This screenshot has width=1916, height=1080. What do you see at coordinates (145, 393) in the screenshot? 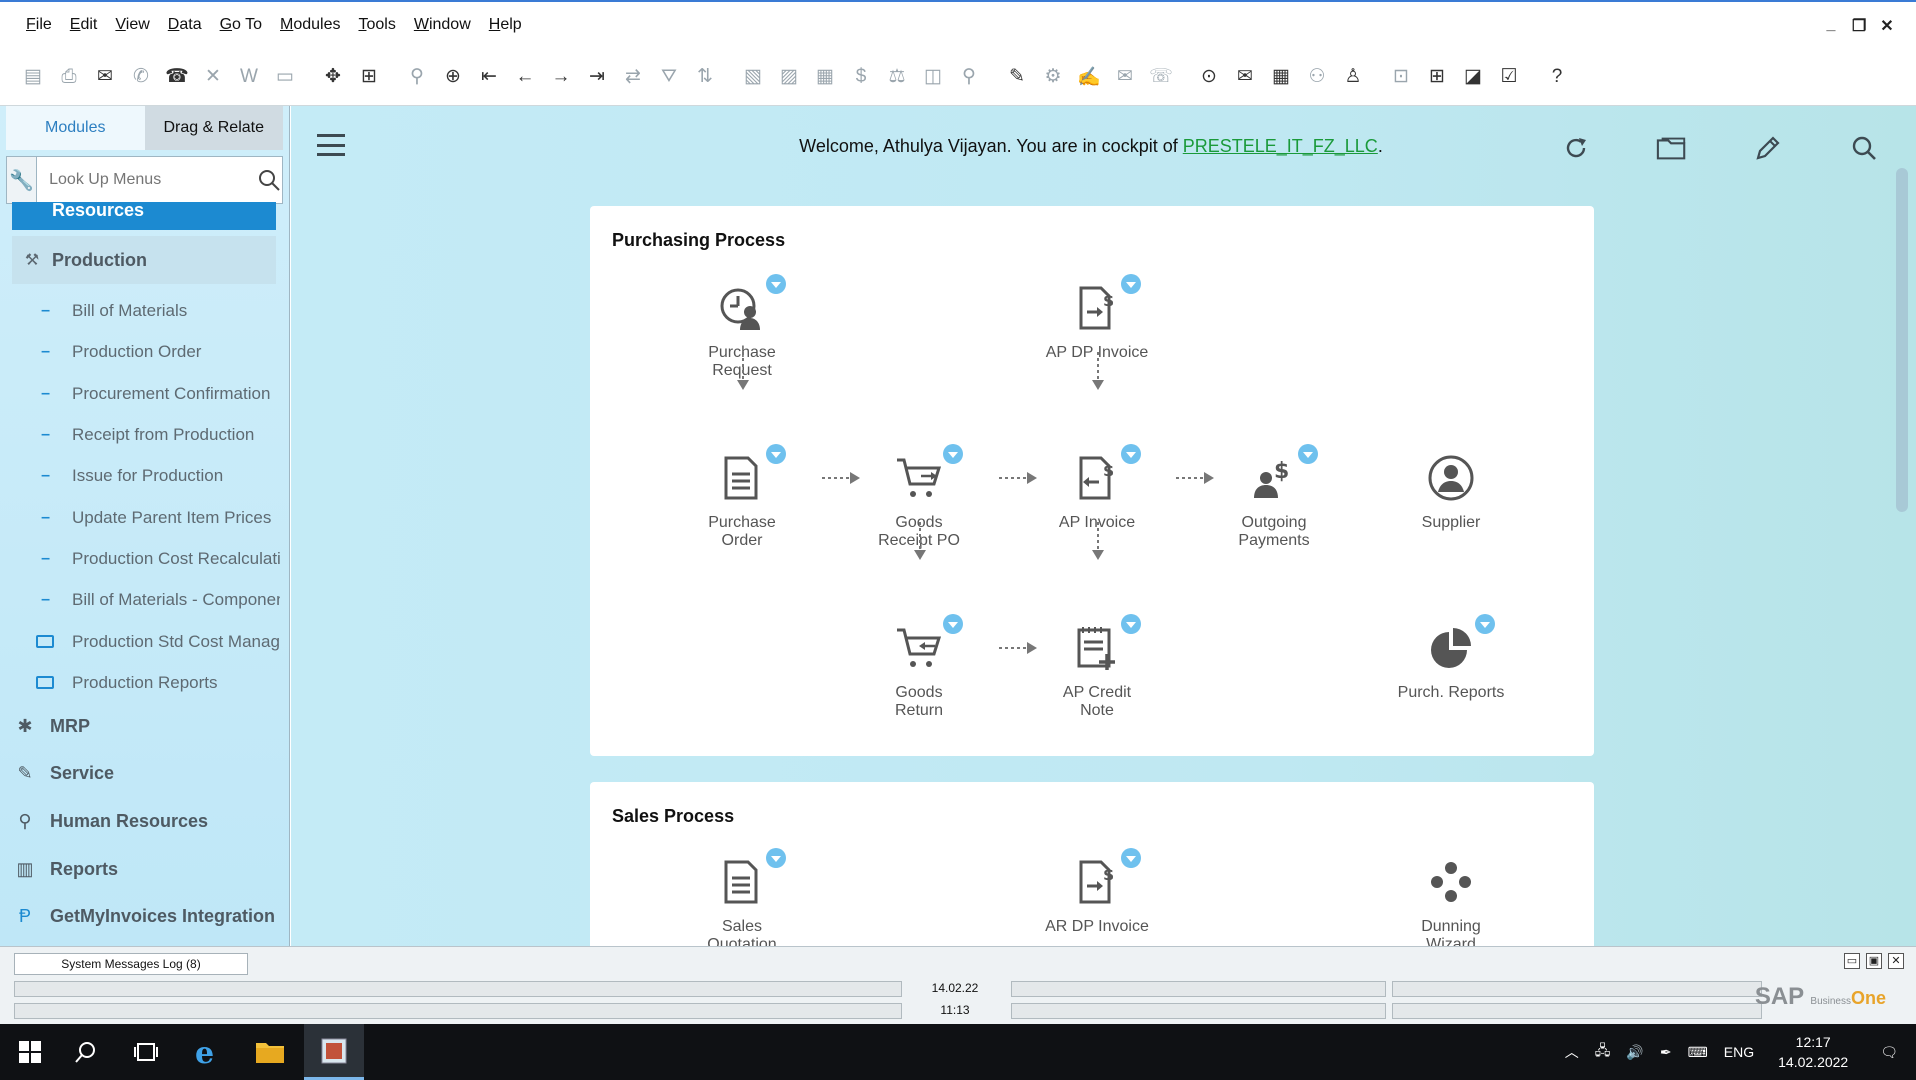
I see `menu-item-procurement-confirmation: – Procurement Confirmation` at bounding box center [145, 393].